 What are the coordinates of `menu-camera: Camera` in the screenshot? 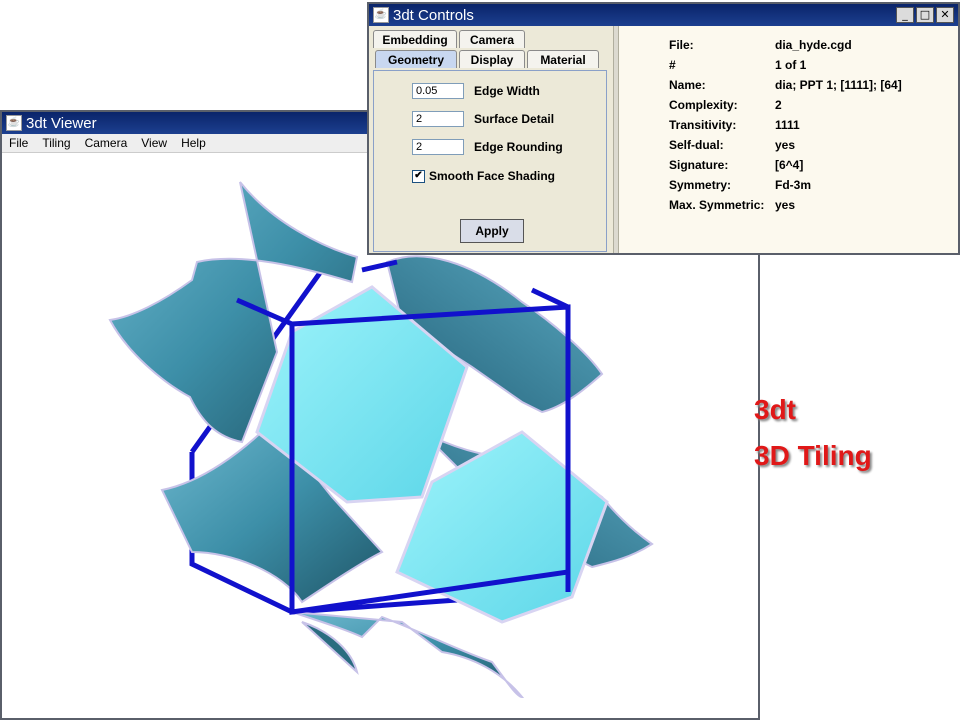 It's located at (106, 143).